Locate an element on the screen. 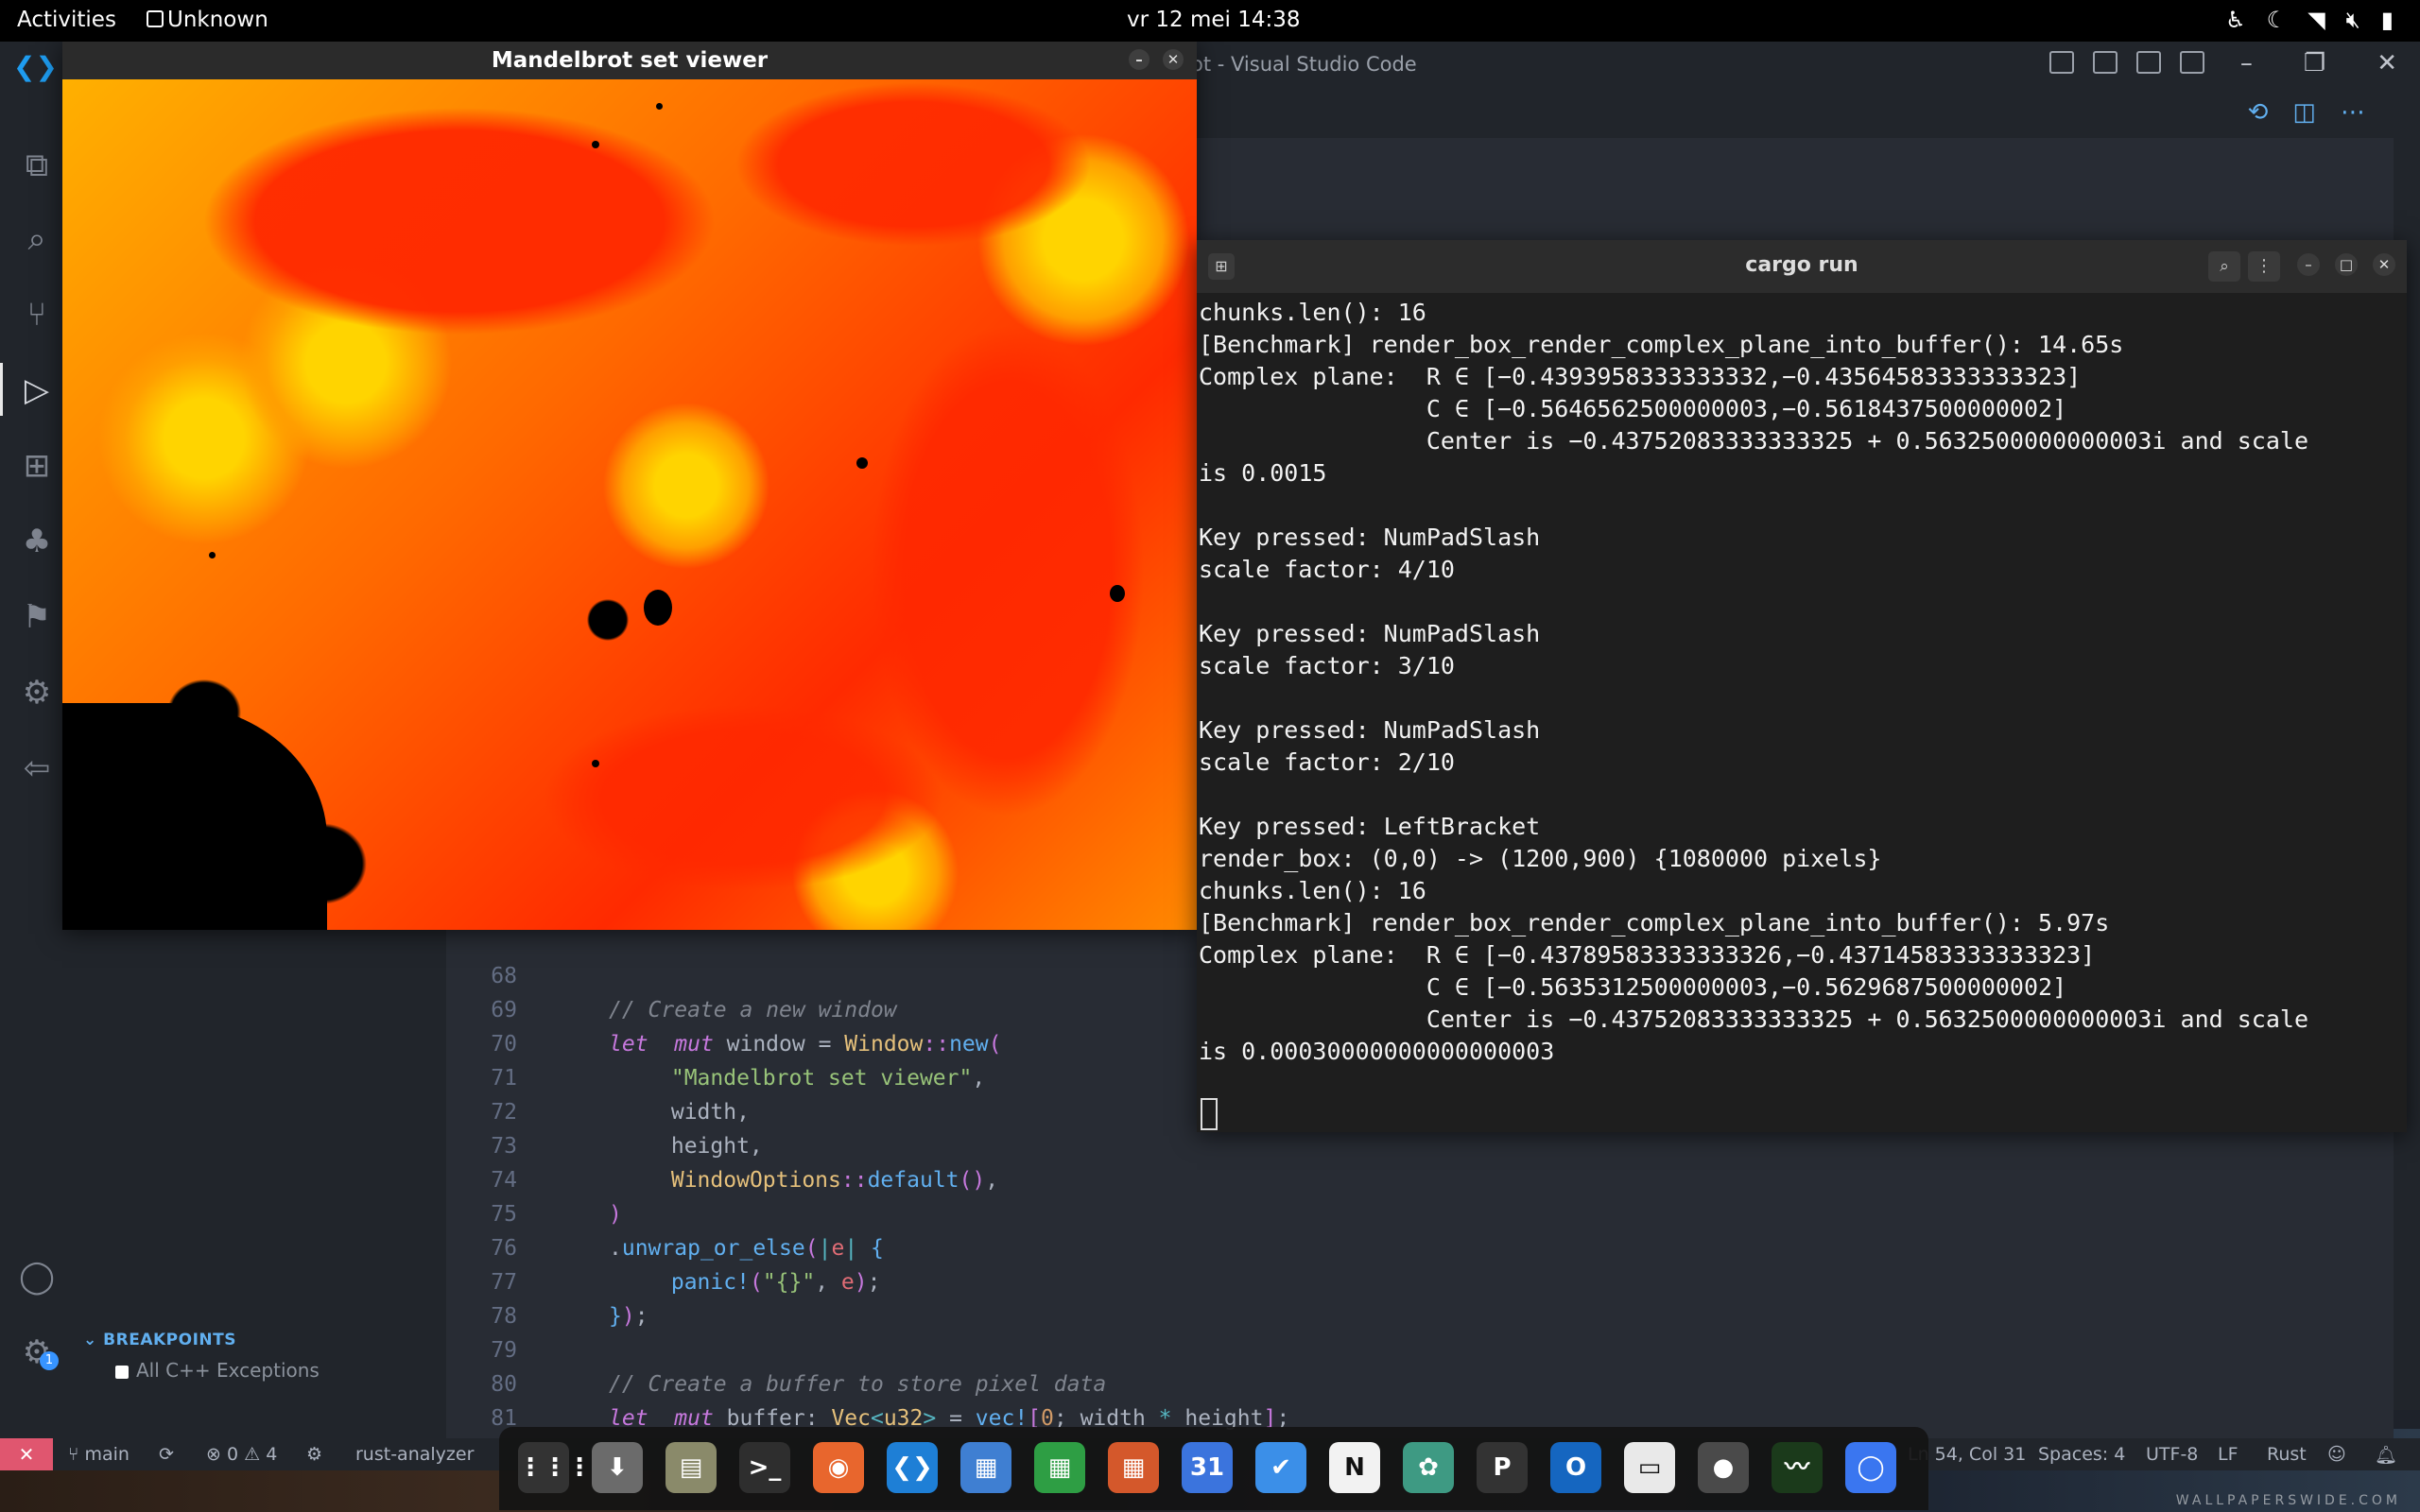 The image size is (2420, 1512). source-control-icon: ⑂ is located at coordinates (37, 315).